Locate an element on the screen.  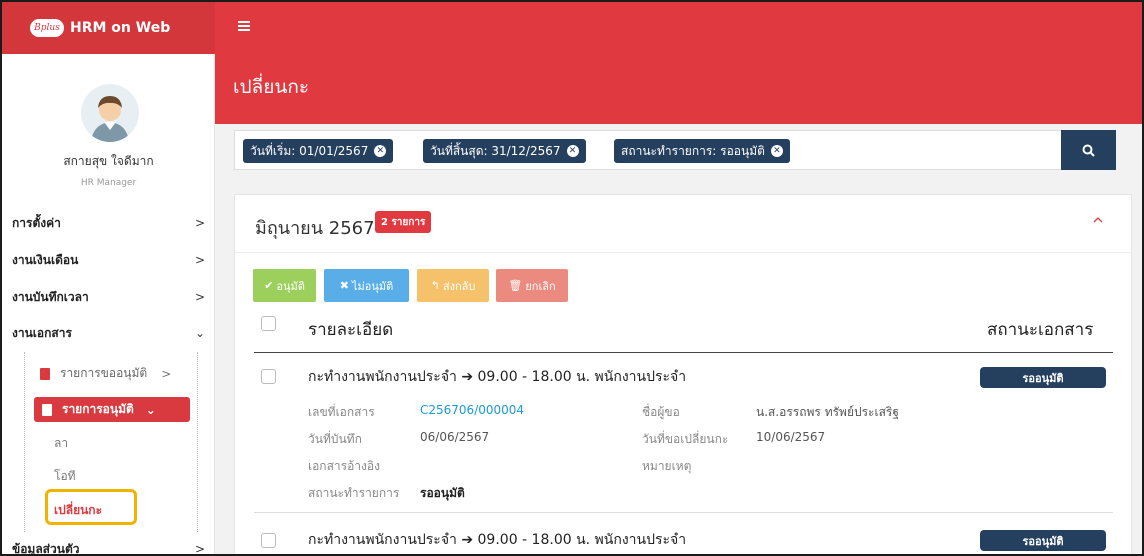
menu-settings: การตั้งค่า > is located at coordinates (108, 223).